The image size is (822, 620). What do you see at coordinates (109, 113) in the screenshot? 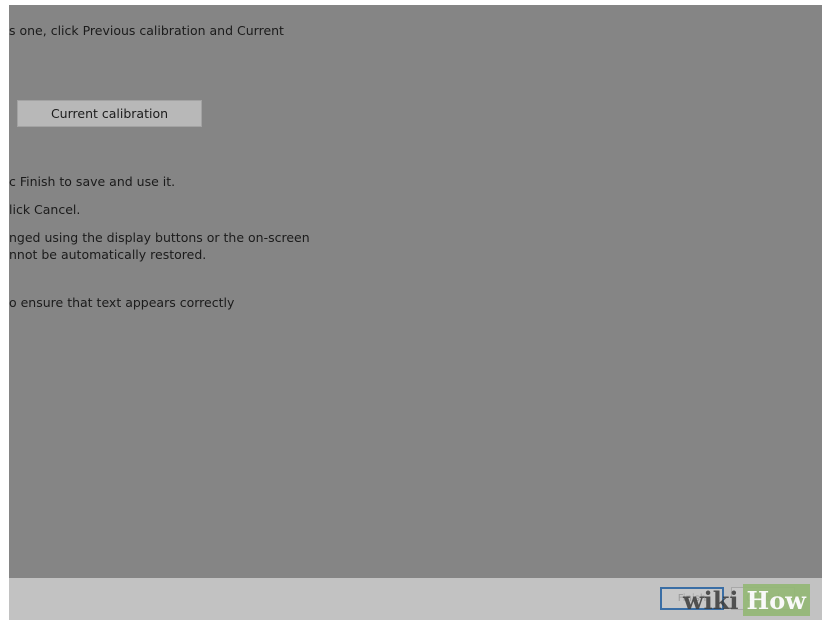
I see `current-calibration-button: Current calibration` at bounding box center [109, 113].